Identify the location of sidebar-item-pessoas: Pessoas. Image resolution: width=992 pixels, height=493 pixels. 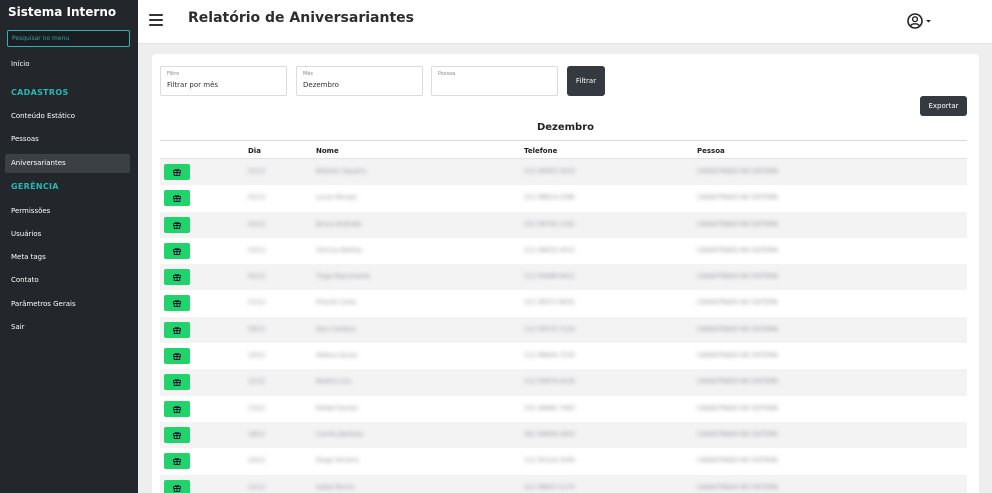
(67, 139).